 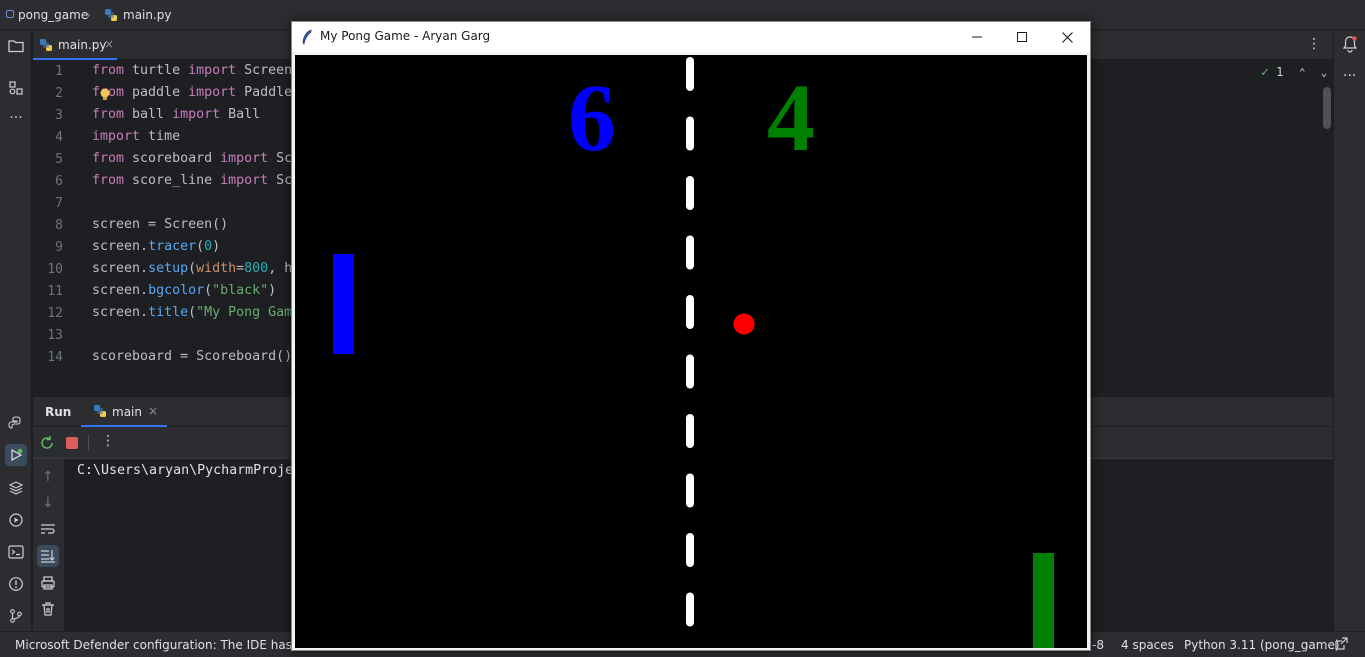 What do you see at coordinates (127, 412) in the screenshot?
I see `tab-main-label: main` at bounding box center [127, 412].